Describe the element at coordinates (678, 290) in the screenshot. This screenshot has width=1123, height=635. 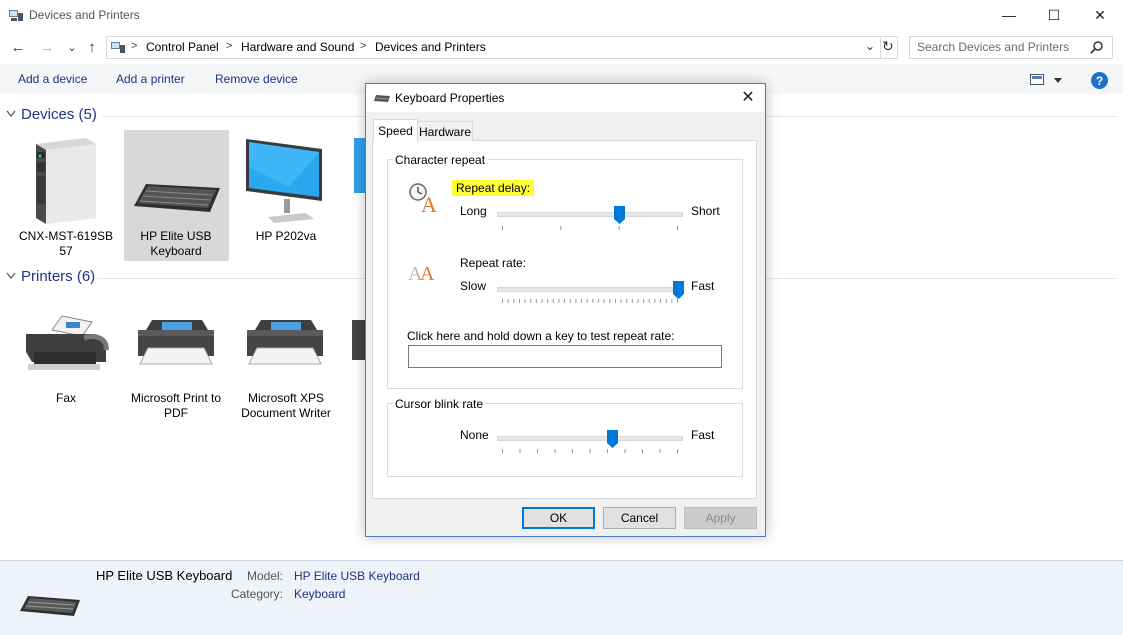
I see `repeat-rate-slider-thumb` at that location.